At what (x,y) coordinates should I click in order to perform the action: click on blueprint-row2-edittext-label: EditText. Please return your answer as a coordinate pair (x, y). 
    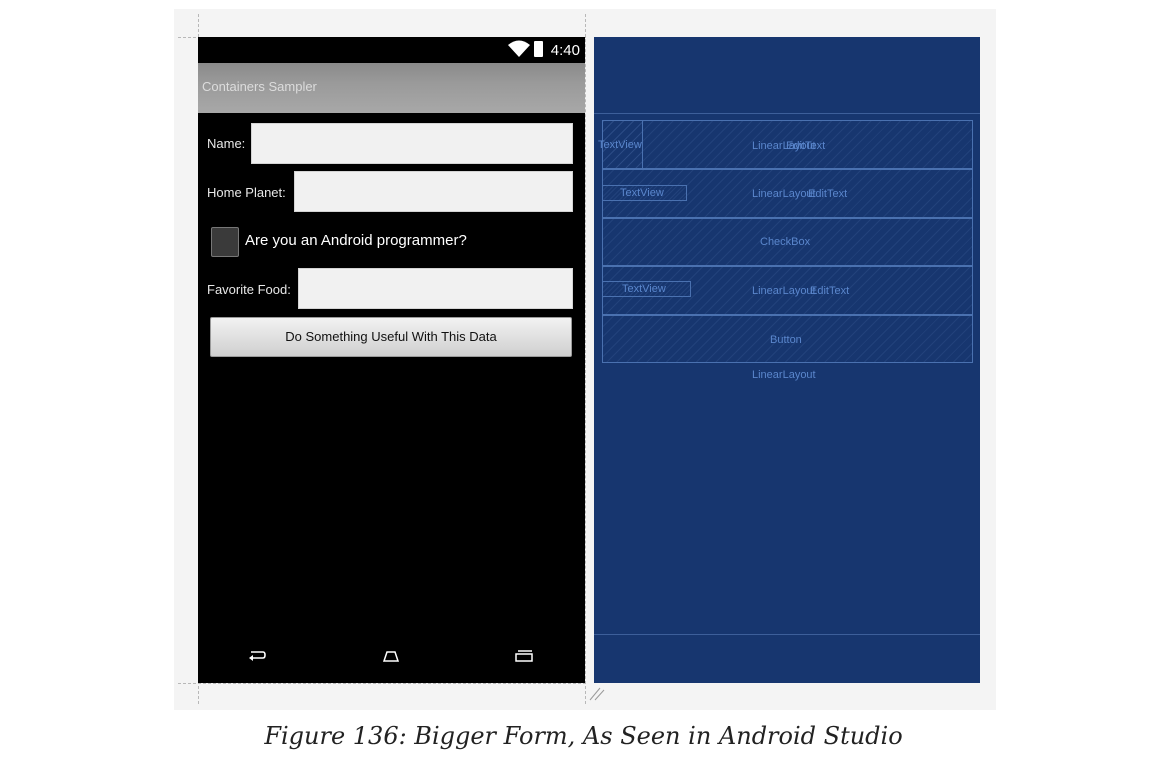
    Looking at the image, I should click on (828, 194).